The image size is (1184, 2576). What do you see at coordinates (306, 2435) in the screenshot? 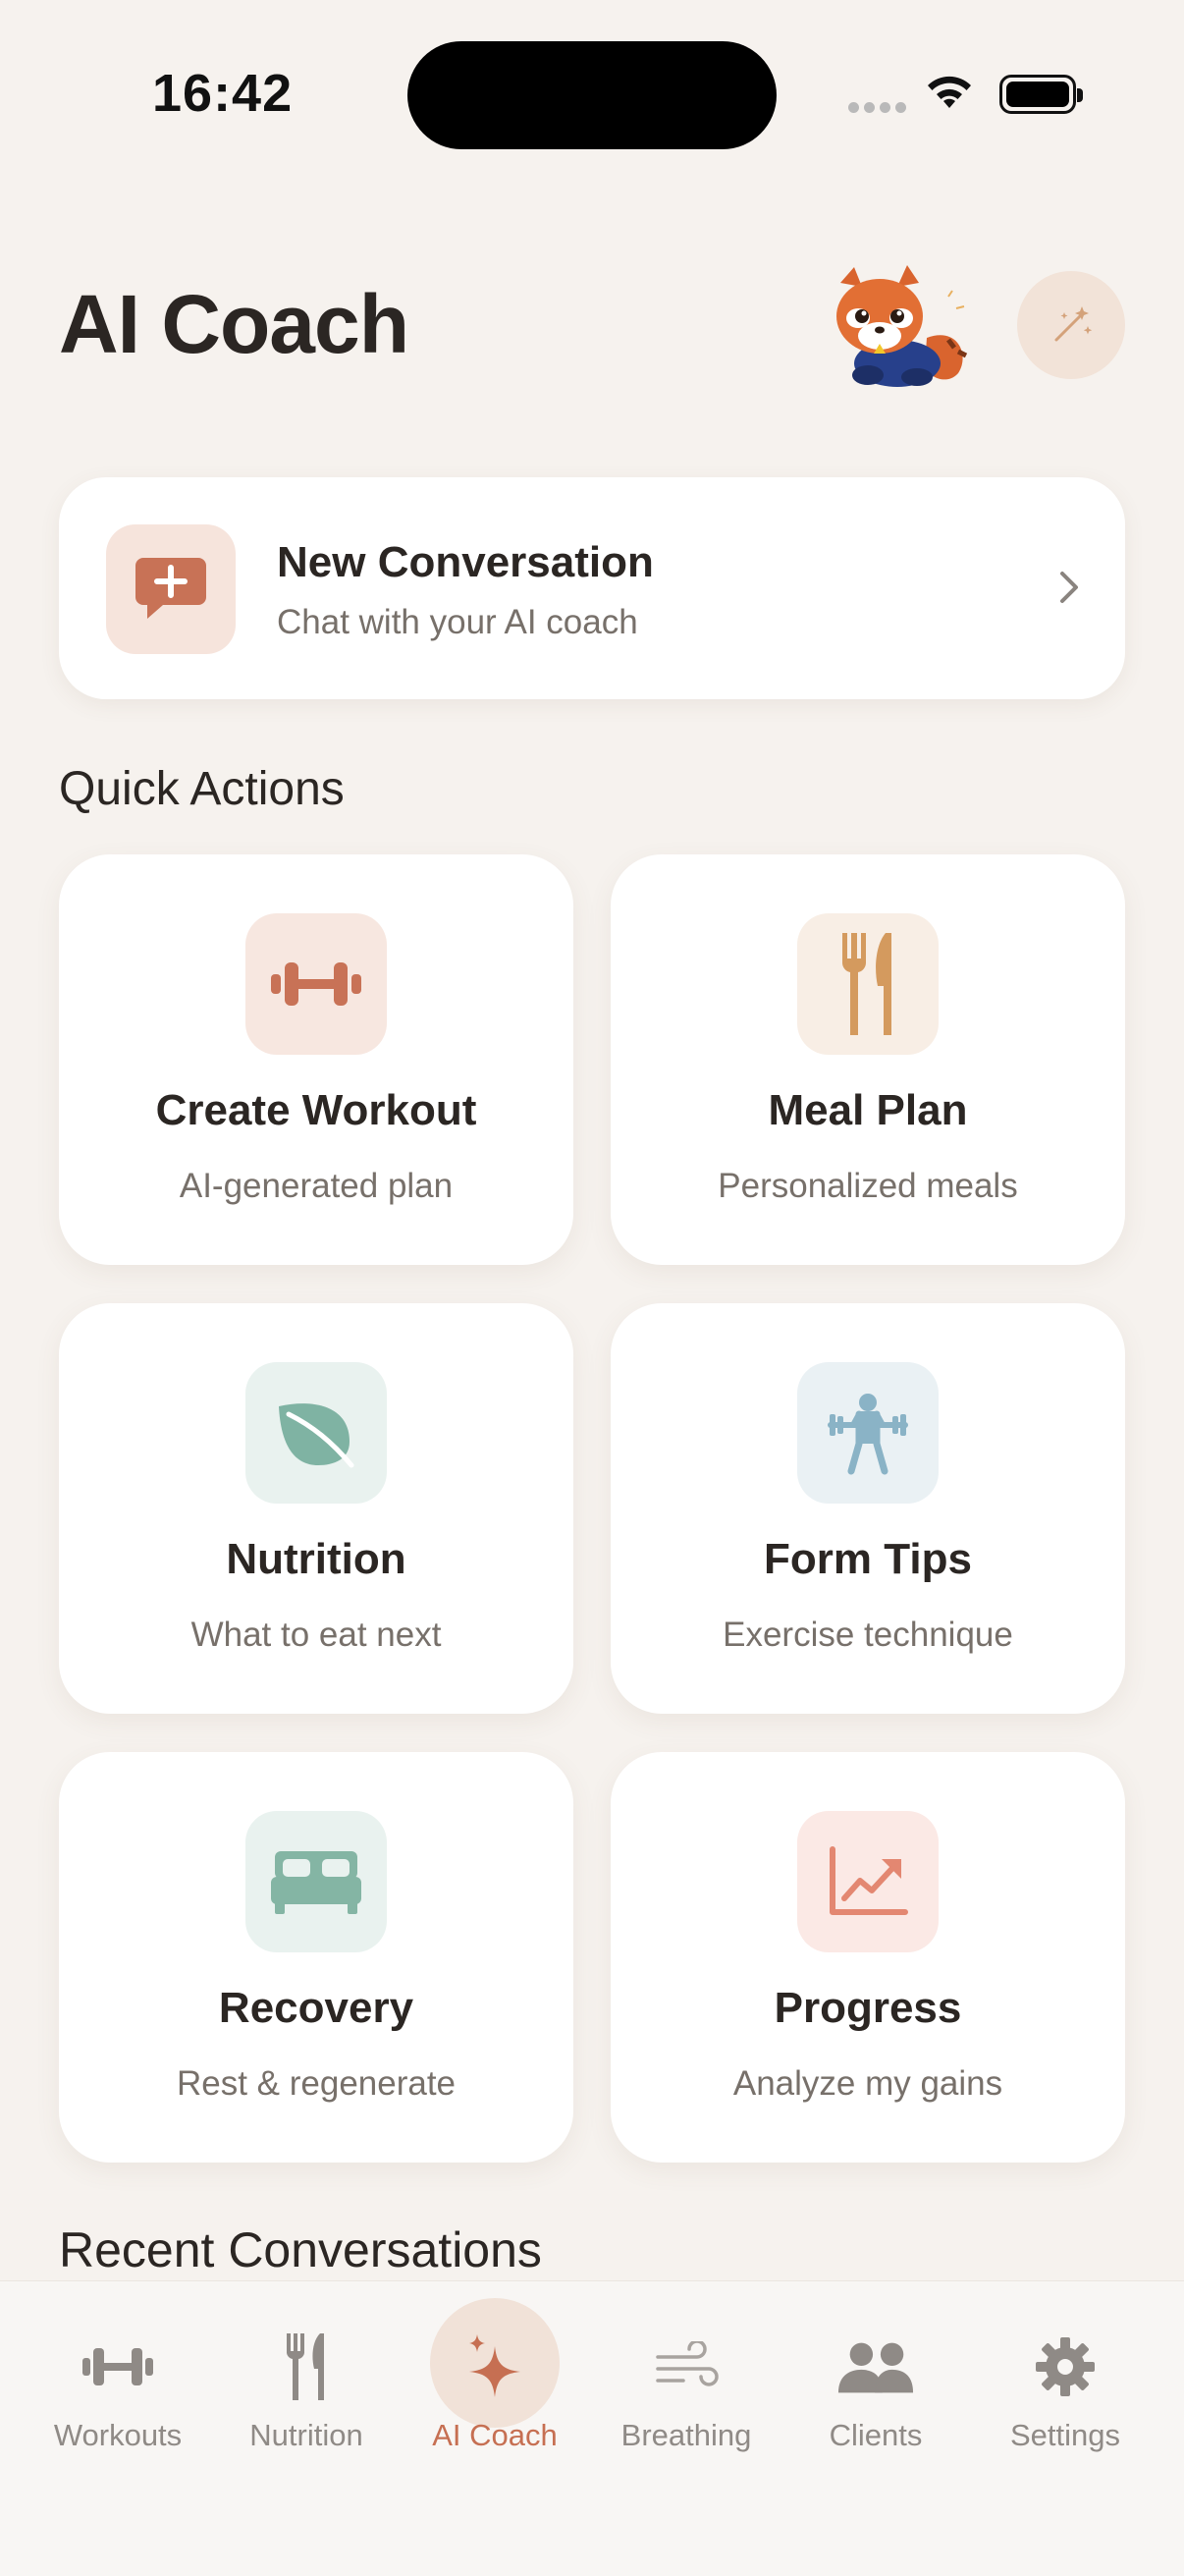
I see `tab-label: Nutrition` at bounding box center [306, 2435].